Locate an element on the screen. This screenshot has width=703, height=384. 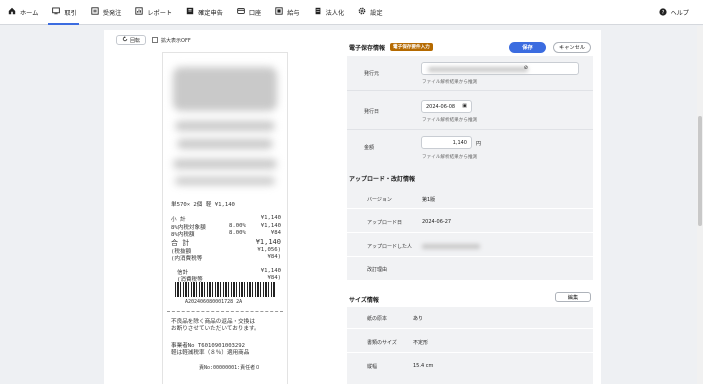
height-value: 15.4 cm is located at coordinates (423, 366).